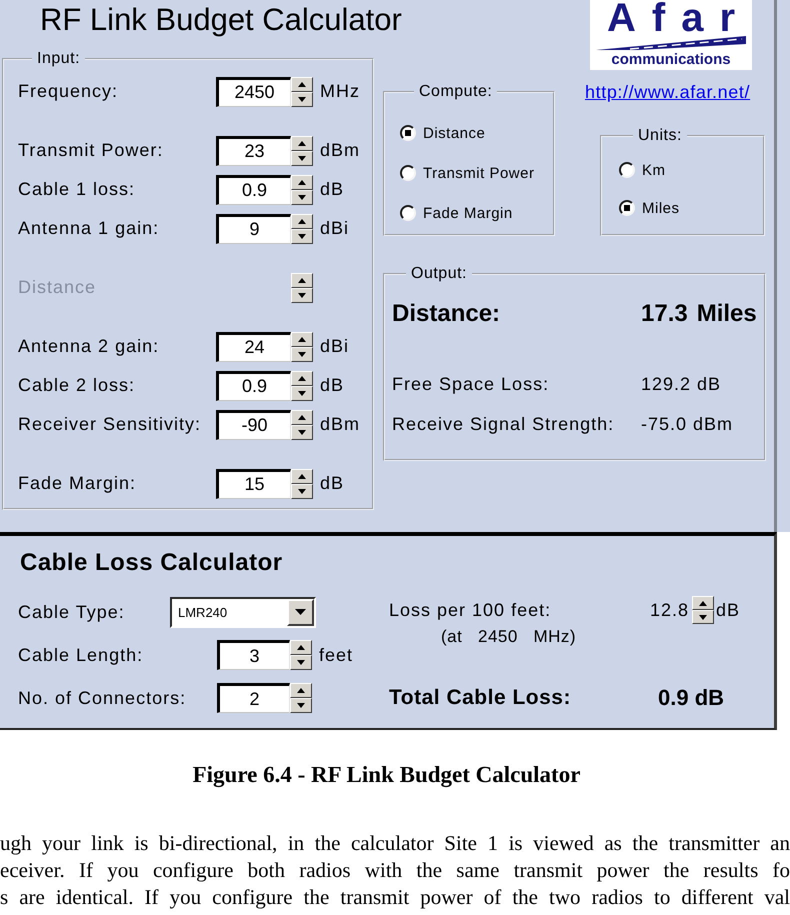 The image size is (790, 915). Describe the element at coordinates (661, 208) in the screenshot. I see `radio-label: Miles` at that location.